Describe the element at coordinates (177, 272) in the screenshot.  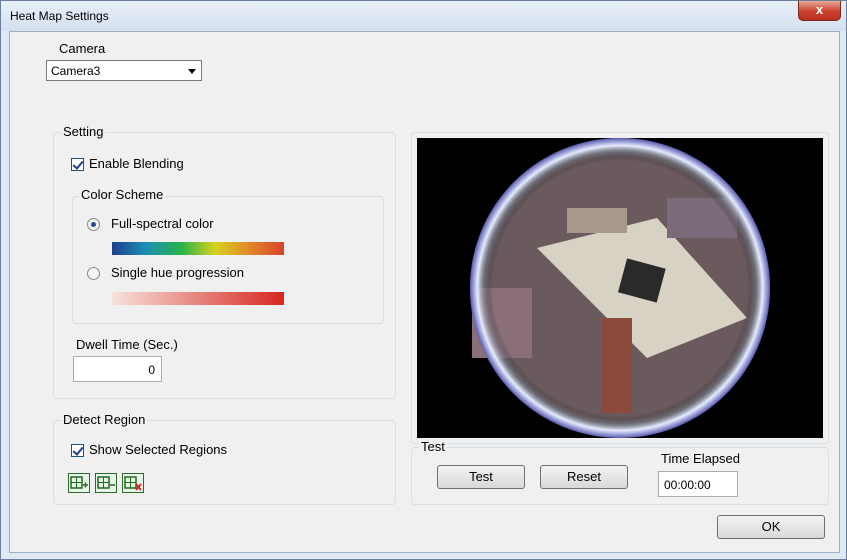
I see `single-hue-label: Single hue progression` at that location.